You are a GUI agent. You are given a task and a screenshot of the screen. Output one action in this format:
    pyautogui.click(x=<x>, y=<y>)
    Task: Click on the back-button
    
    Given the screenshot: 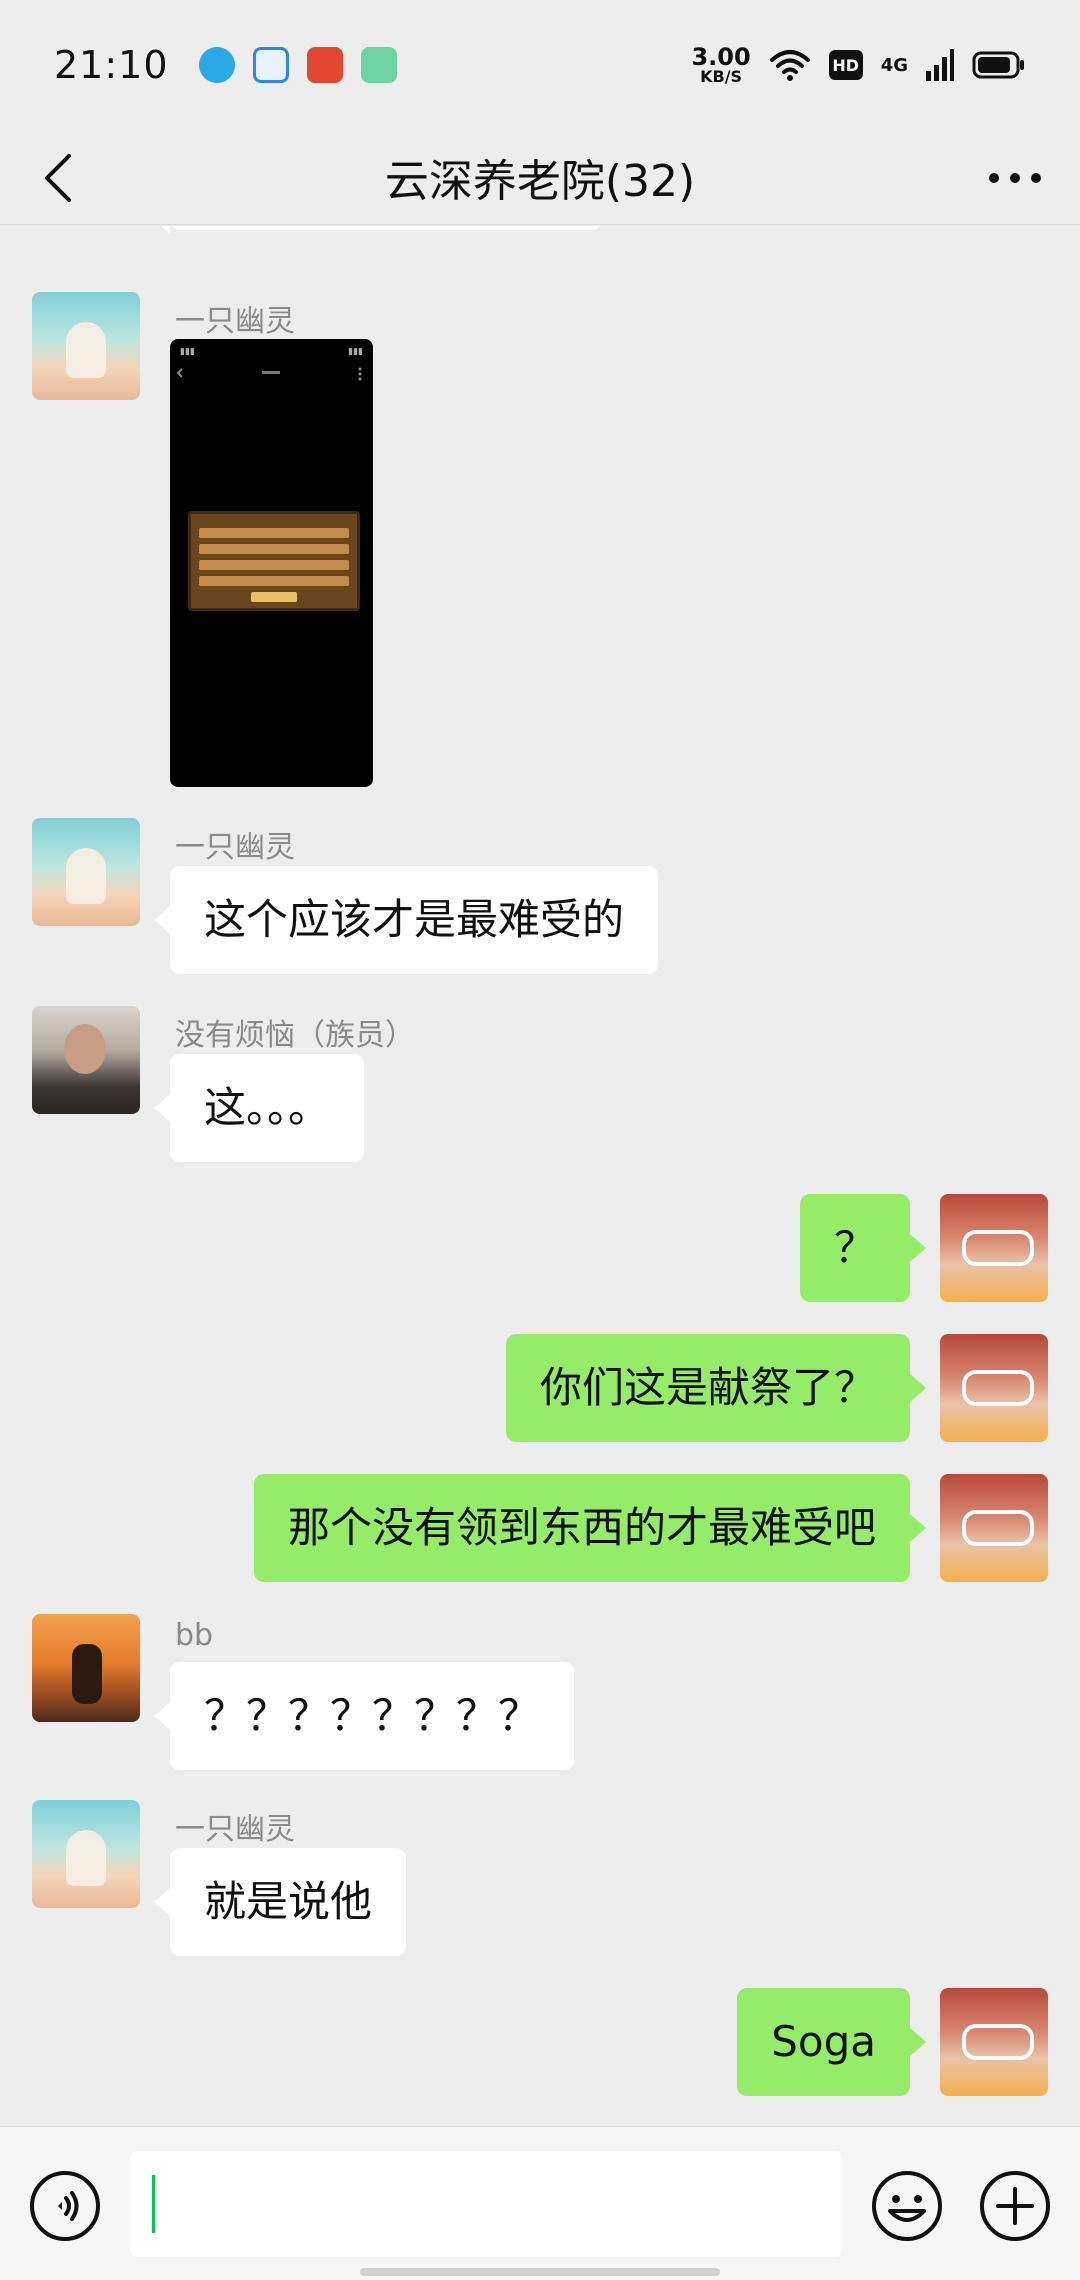 What is the action you would take?
    pyautogui.click(x=57, y=177)
    